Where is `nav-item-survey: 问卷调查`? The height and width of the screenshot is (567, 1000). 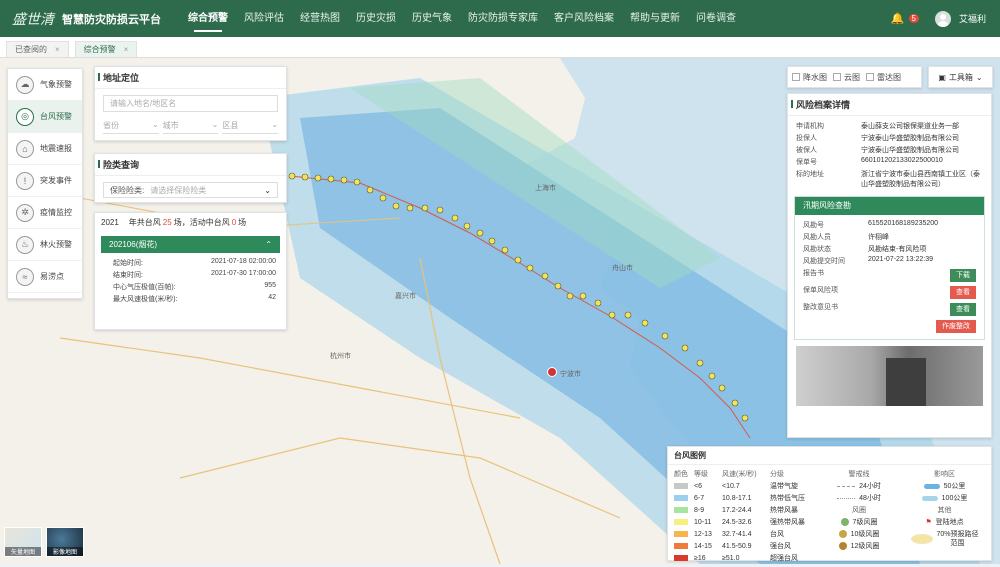 nav-item-survey: 问卷调查 is located at coordinates (716, 18).